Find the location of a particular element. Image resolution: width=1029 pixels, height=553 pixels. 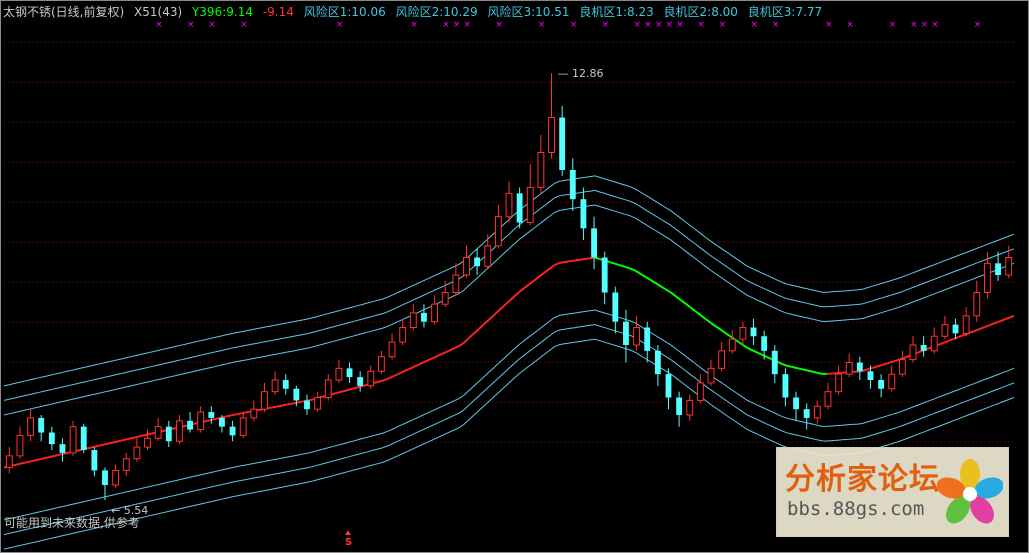

watermark-url: bbs.88gs.com is located at coordinates (856, 509).